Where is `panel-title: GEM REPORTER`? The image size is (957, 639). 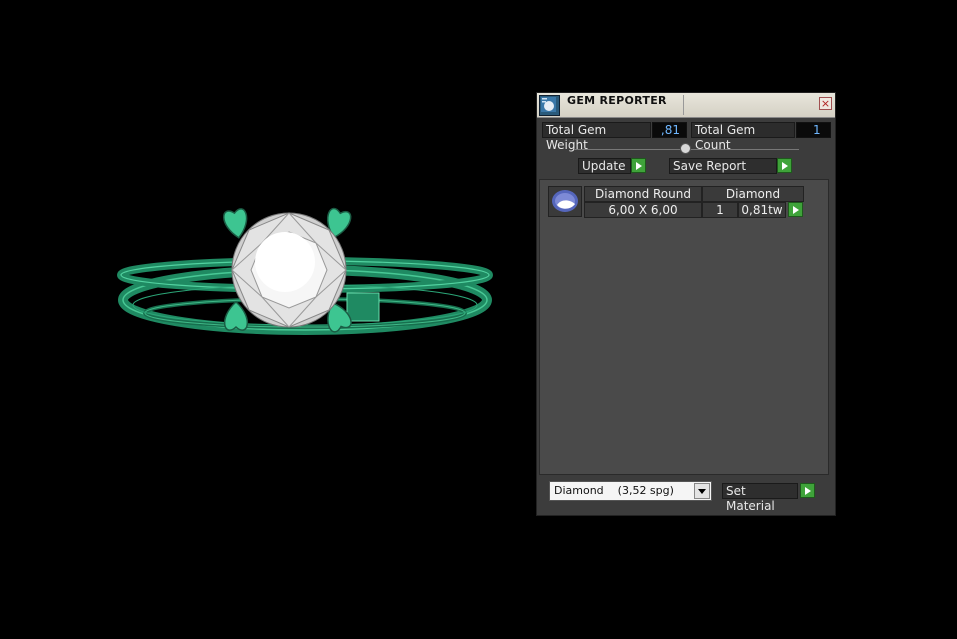 panel-title: GEM REPORTER is located at coordinates (617, 100).